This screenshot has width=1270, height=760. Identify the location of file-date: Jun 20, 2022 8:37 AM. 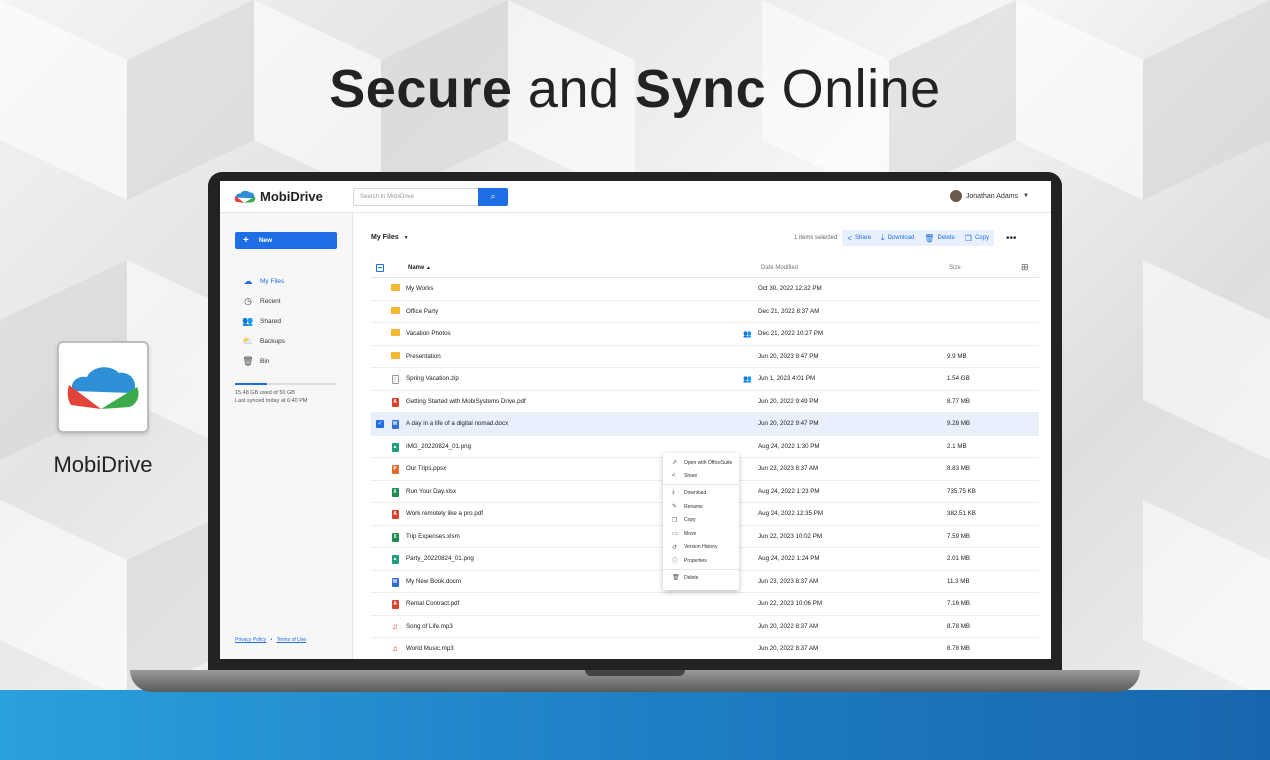
(788, 626).